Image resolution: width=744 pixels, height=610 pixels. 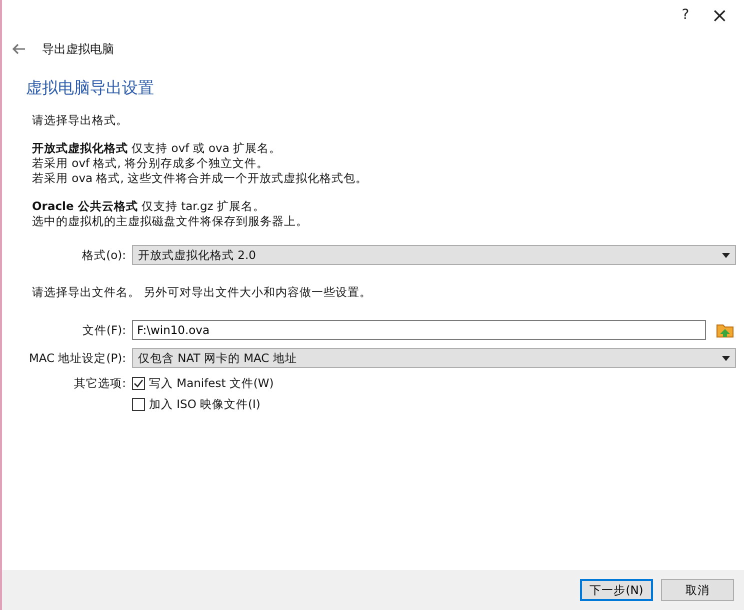 What do you see at coordinates (204, 404) in the screenshot?
I see `checkbox-label: 加入 ISO 映像文件(I)` at bounding box center [204, 404].